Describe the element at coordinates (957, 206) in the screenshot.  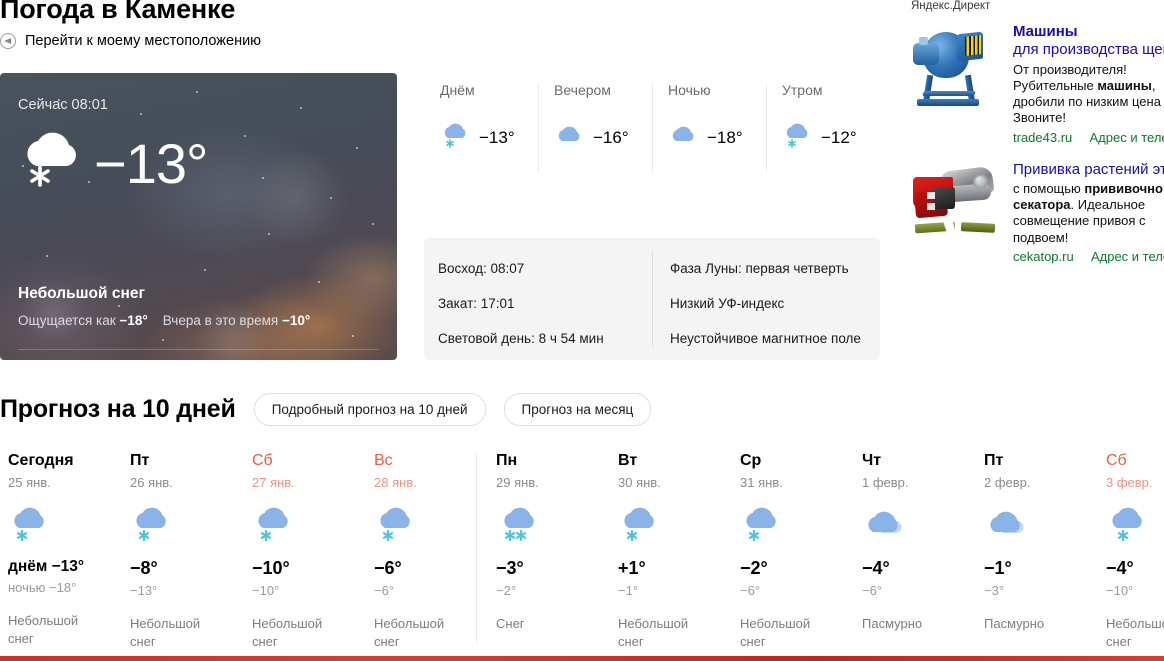
I see `grafting-secateur-image` at that location.